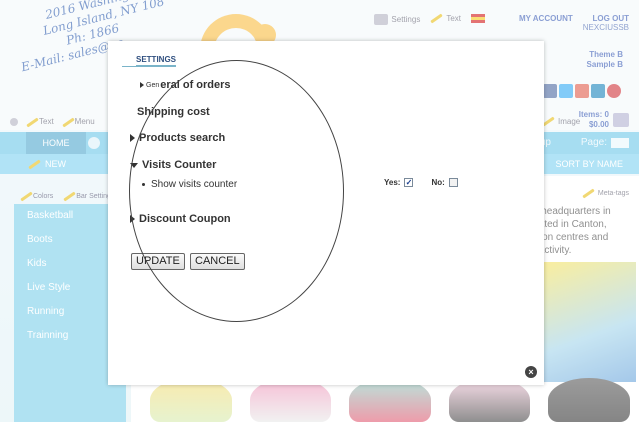  Describe the element at coordinates (153, 85) in the screenshot. I see `section-prefix: Gen` at that location.